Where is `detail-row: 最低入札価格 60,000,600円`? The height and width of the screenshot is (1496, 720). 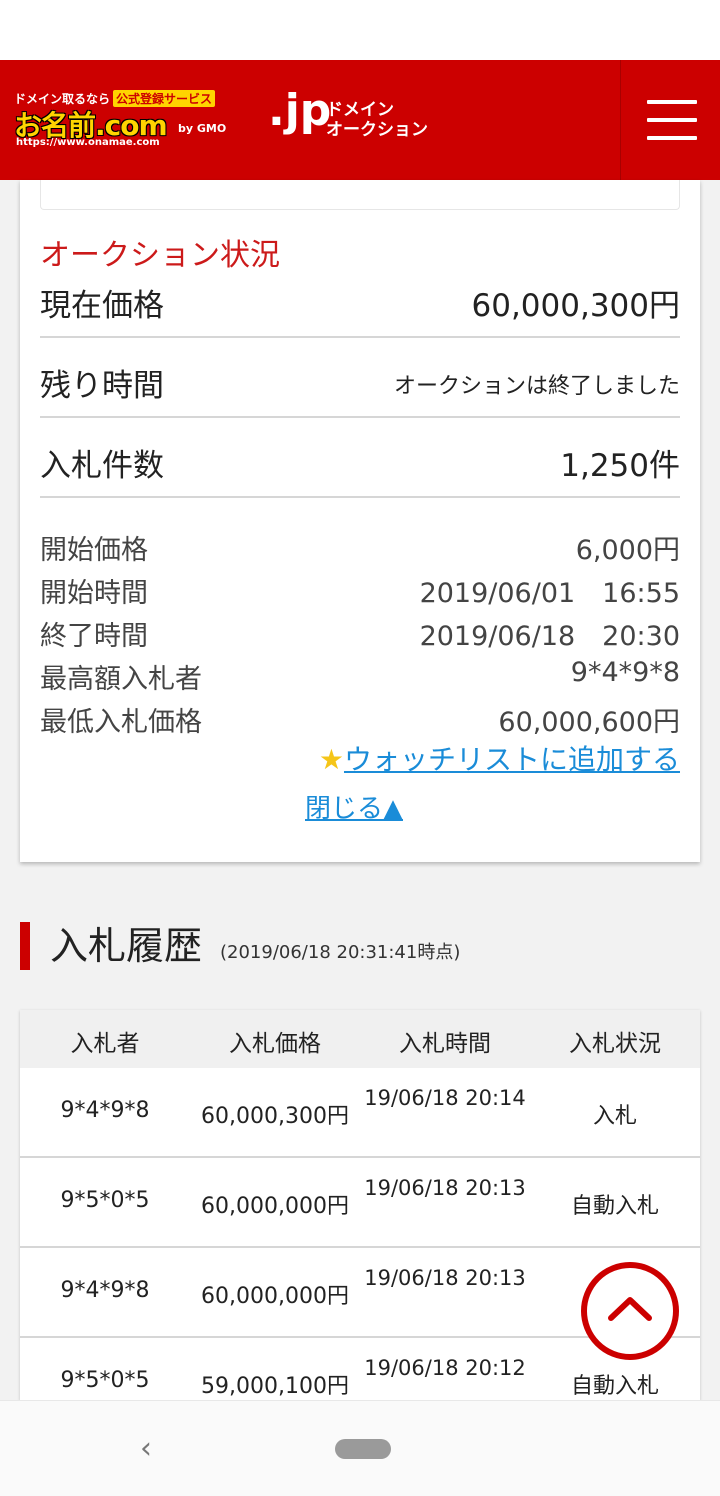
detail-row: 最低入札価格 60,000,600円 is located at coordinates (360, 719).